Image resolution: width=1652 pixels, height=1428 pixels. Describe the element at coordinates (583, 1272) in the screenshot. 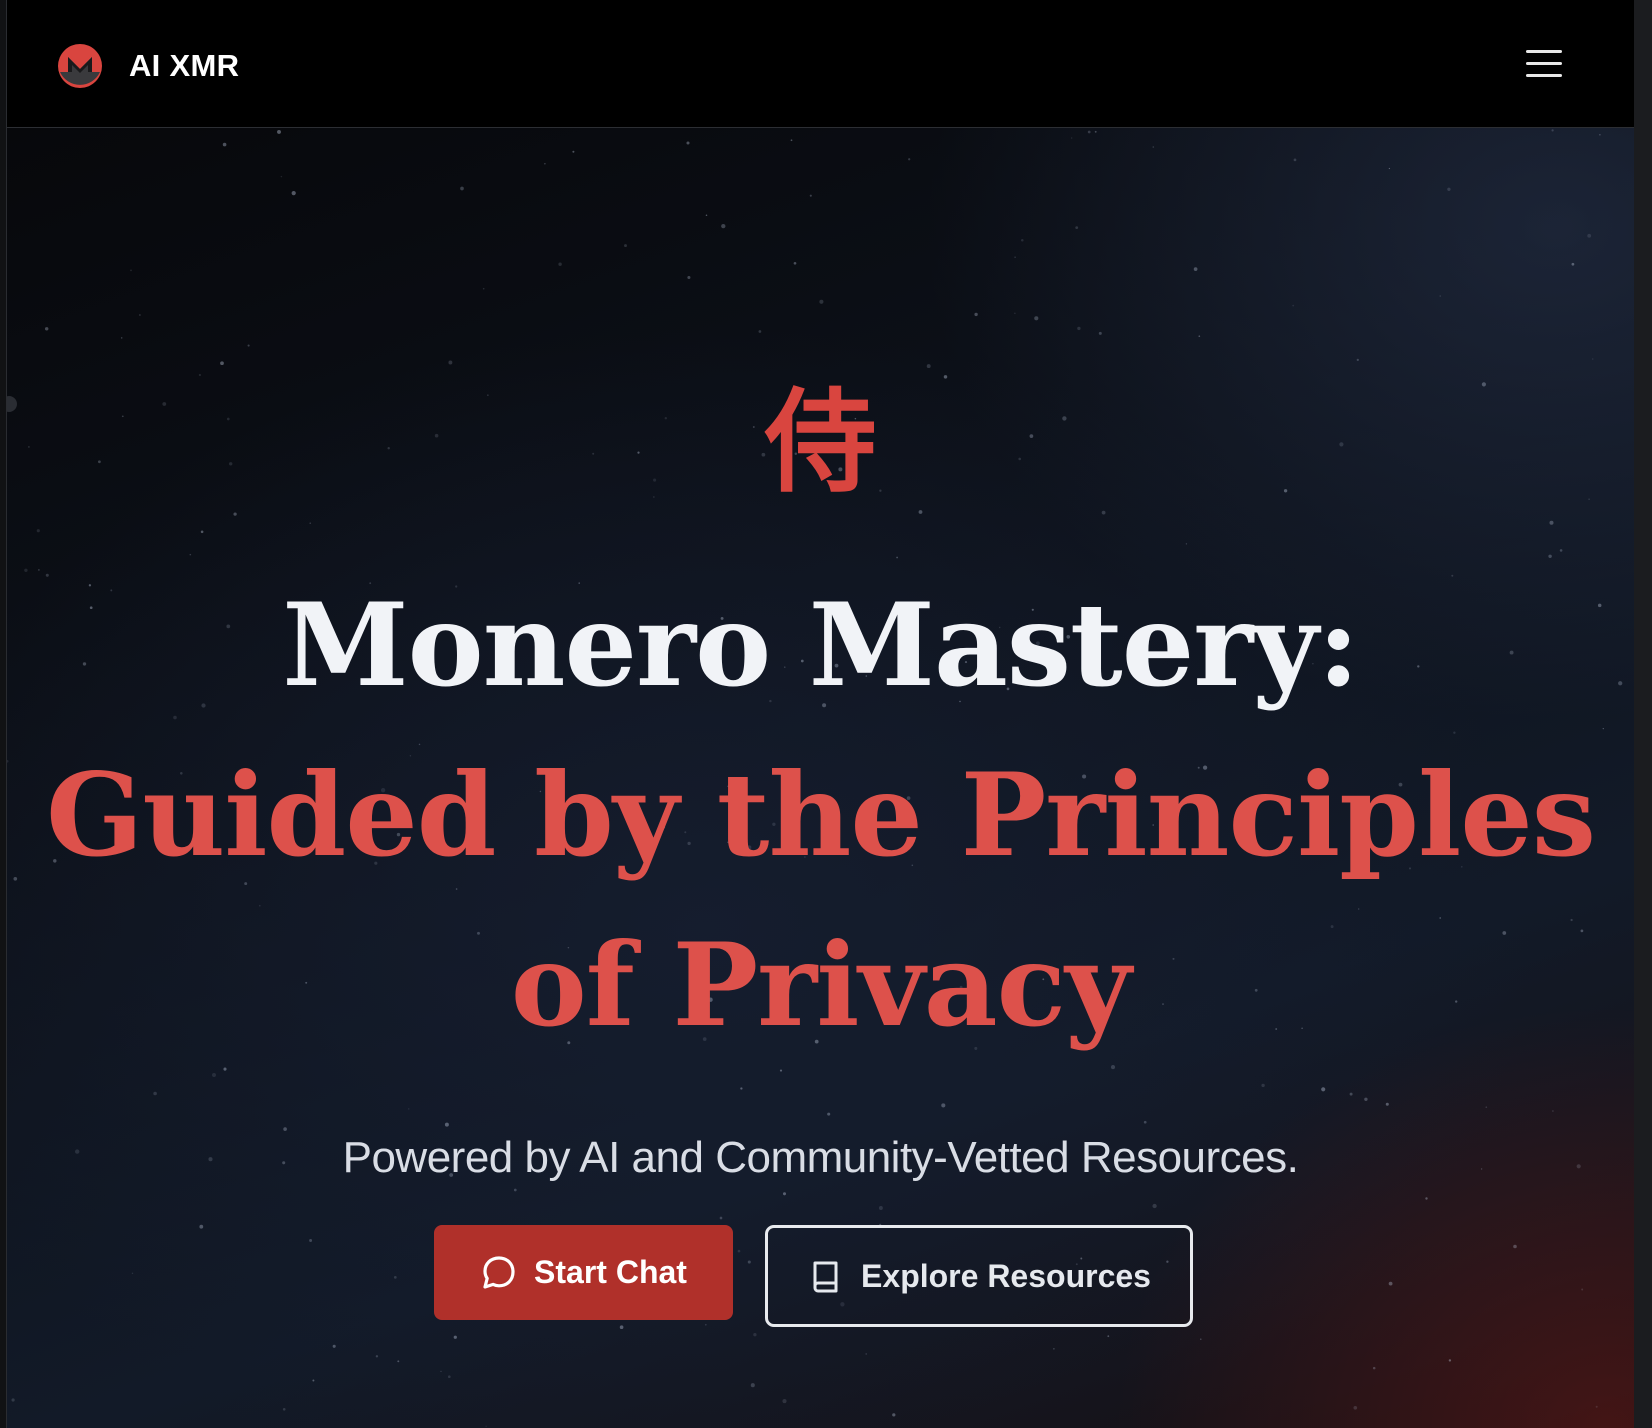

I see `start-chat-button: Start Chat` at that location.